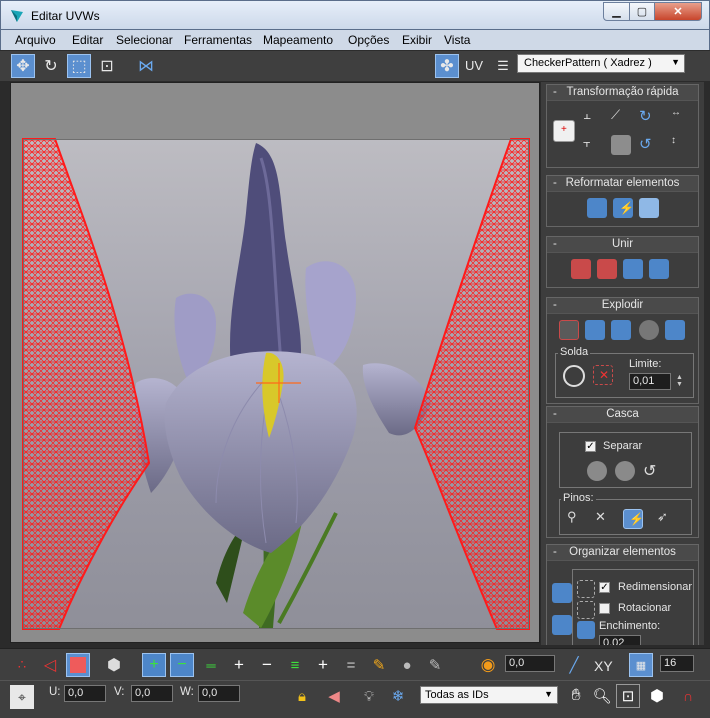  What do you see at coordinates (581, 269) in the screenshot?
I see `stitch-custom-button` at bounding box center [581, 269].